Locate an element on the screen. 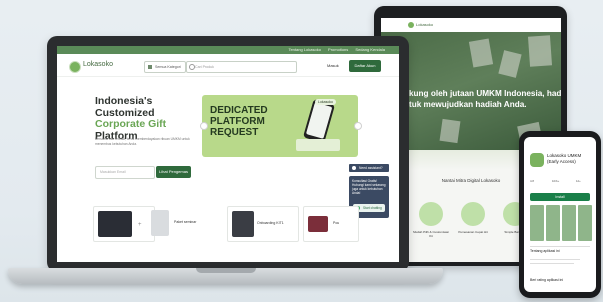 This screenshot has height=302, width=603. product-label: Pou is located at coordinates (336, 223).